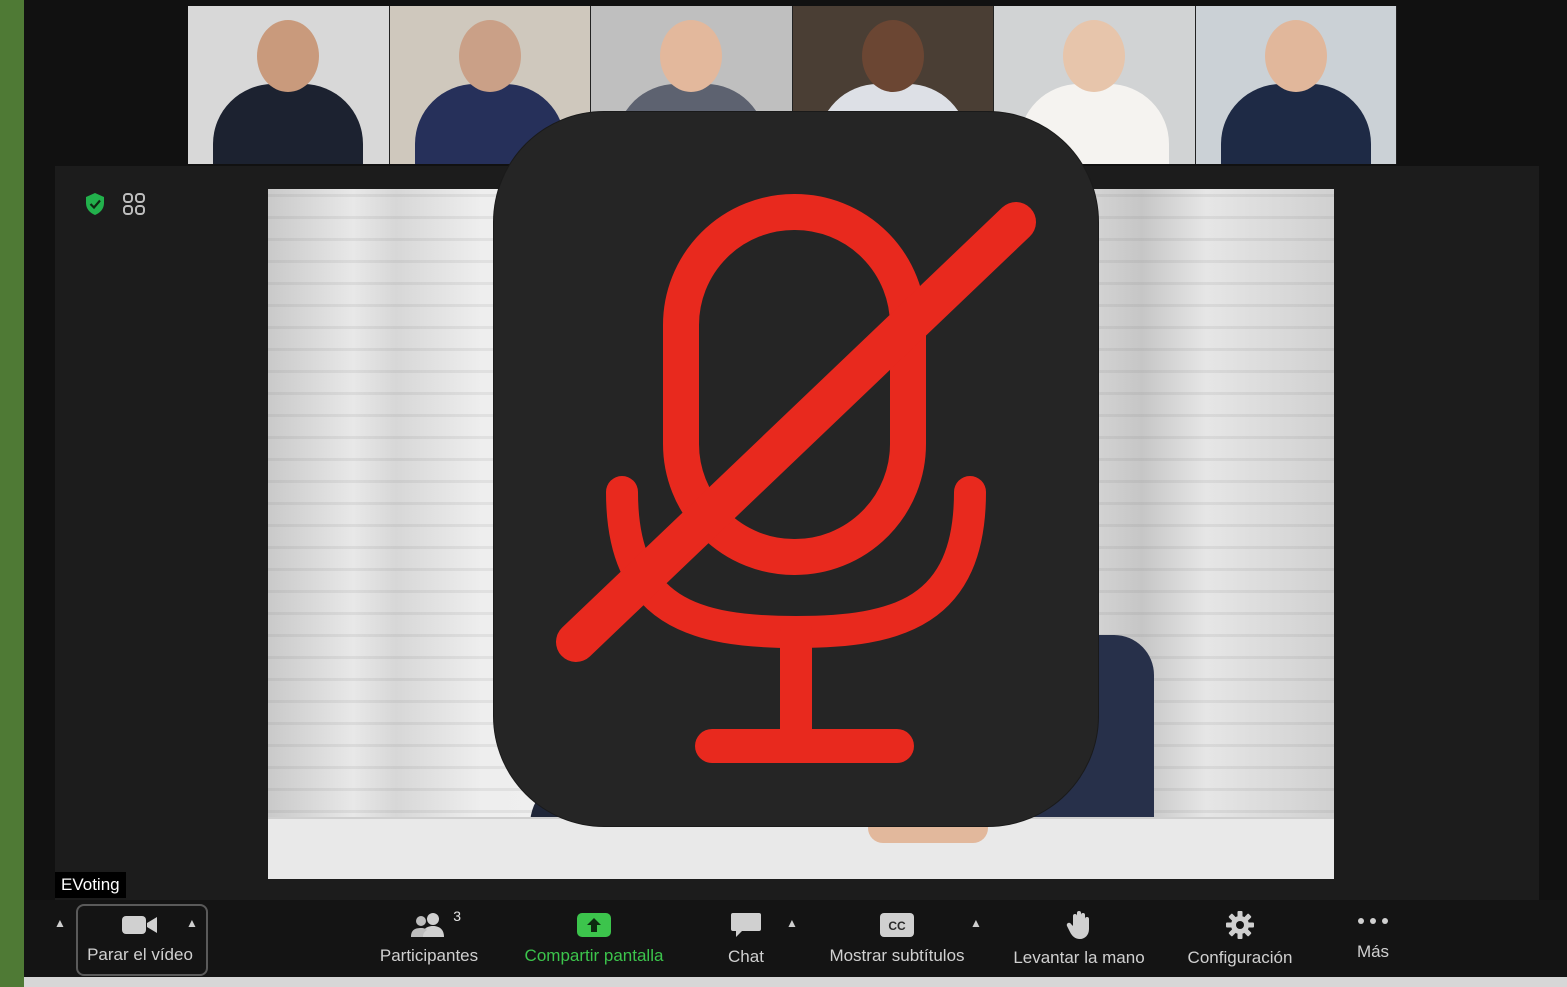  I want to click on settings-button: Configuración, so click(1240, 938).